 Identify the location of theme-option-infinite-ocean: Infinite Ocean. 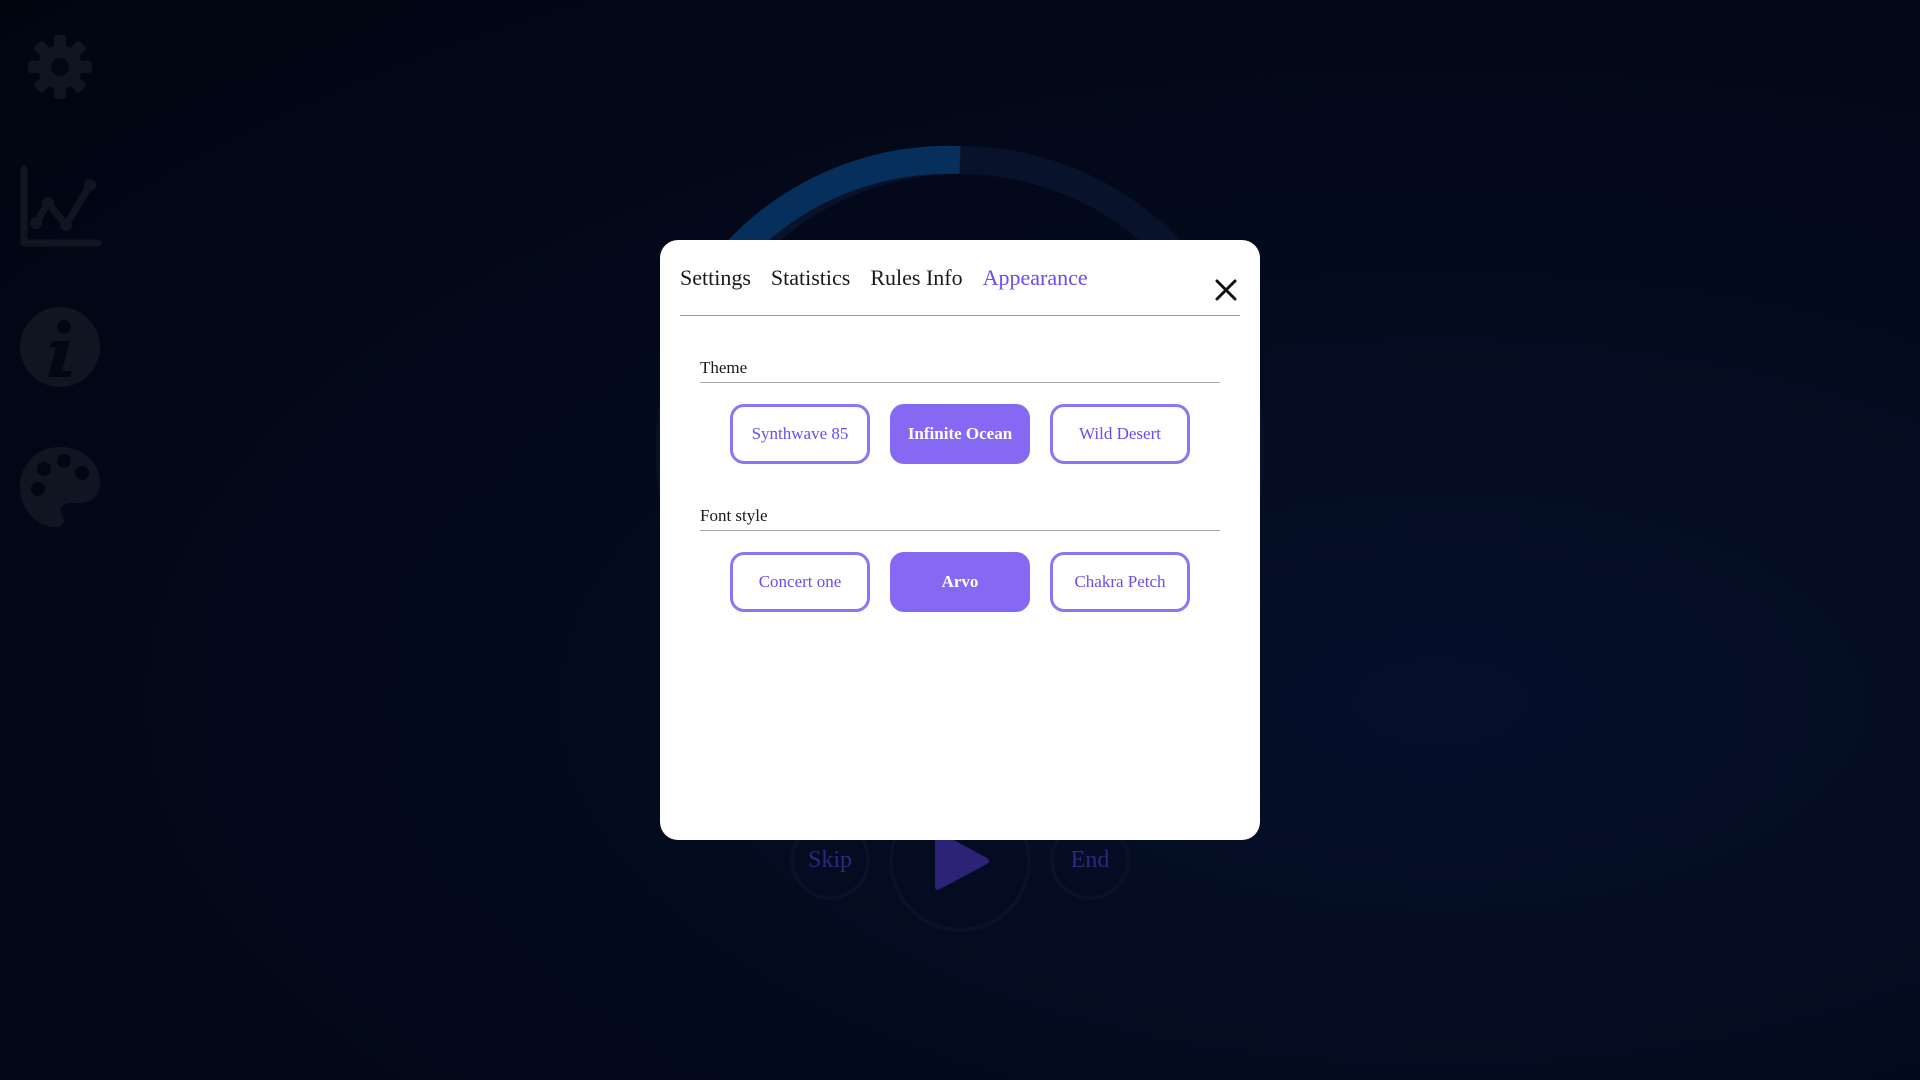
(960, 434).